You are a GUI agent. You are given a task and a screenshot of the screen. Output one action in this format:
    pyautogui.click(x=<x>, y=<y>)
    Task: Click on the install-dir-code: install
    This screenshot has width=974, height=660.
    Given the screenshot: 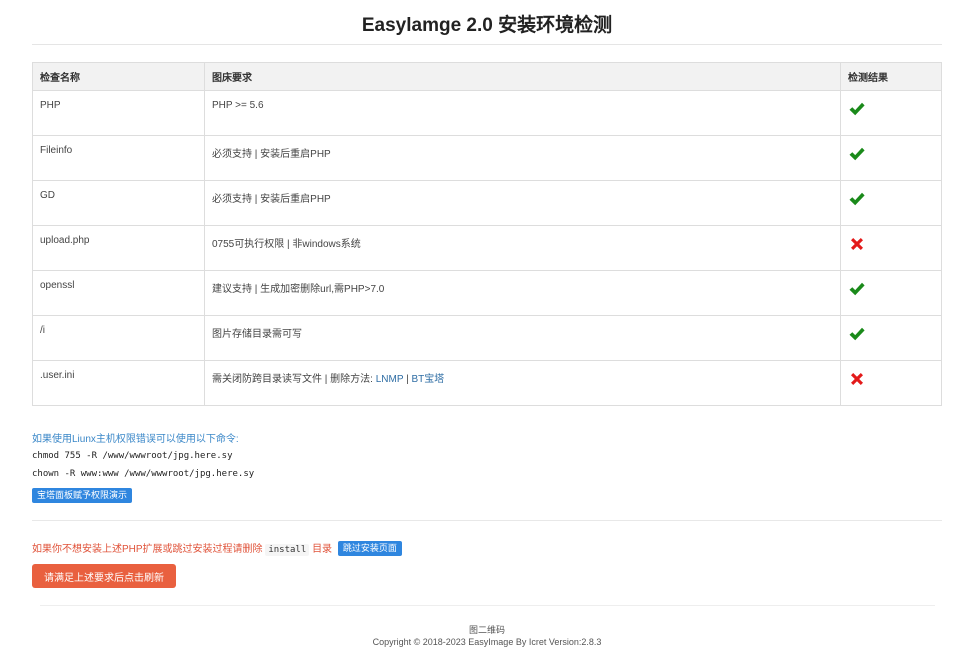 What is the action you would take?
    pyautogui.click(x=287, y=550)
    